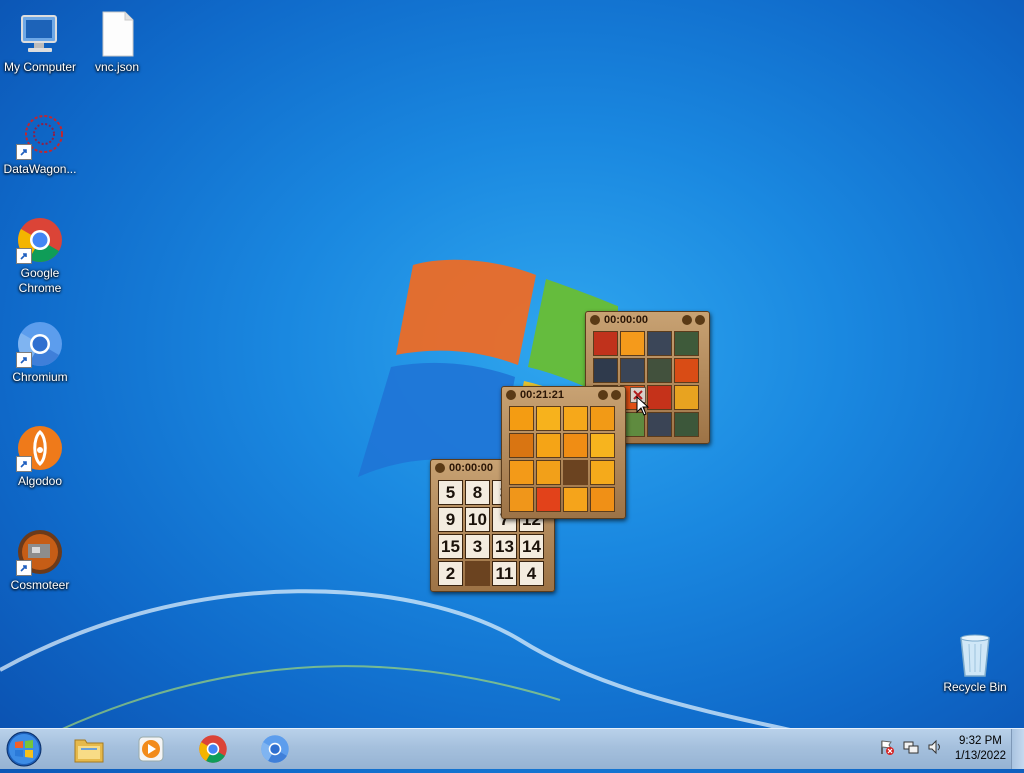 This screenshot has height=773, width=1024. I want to click on puzzle-board, so click(562, 459).